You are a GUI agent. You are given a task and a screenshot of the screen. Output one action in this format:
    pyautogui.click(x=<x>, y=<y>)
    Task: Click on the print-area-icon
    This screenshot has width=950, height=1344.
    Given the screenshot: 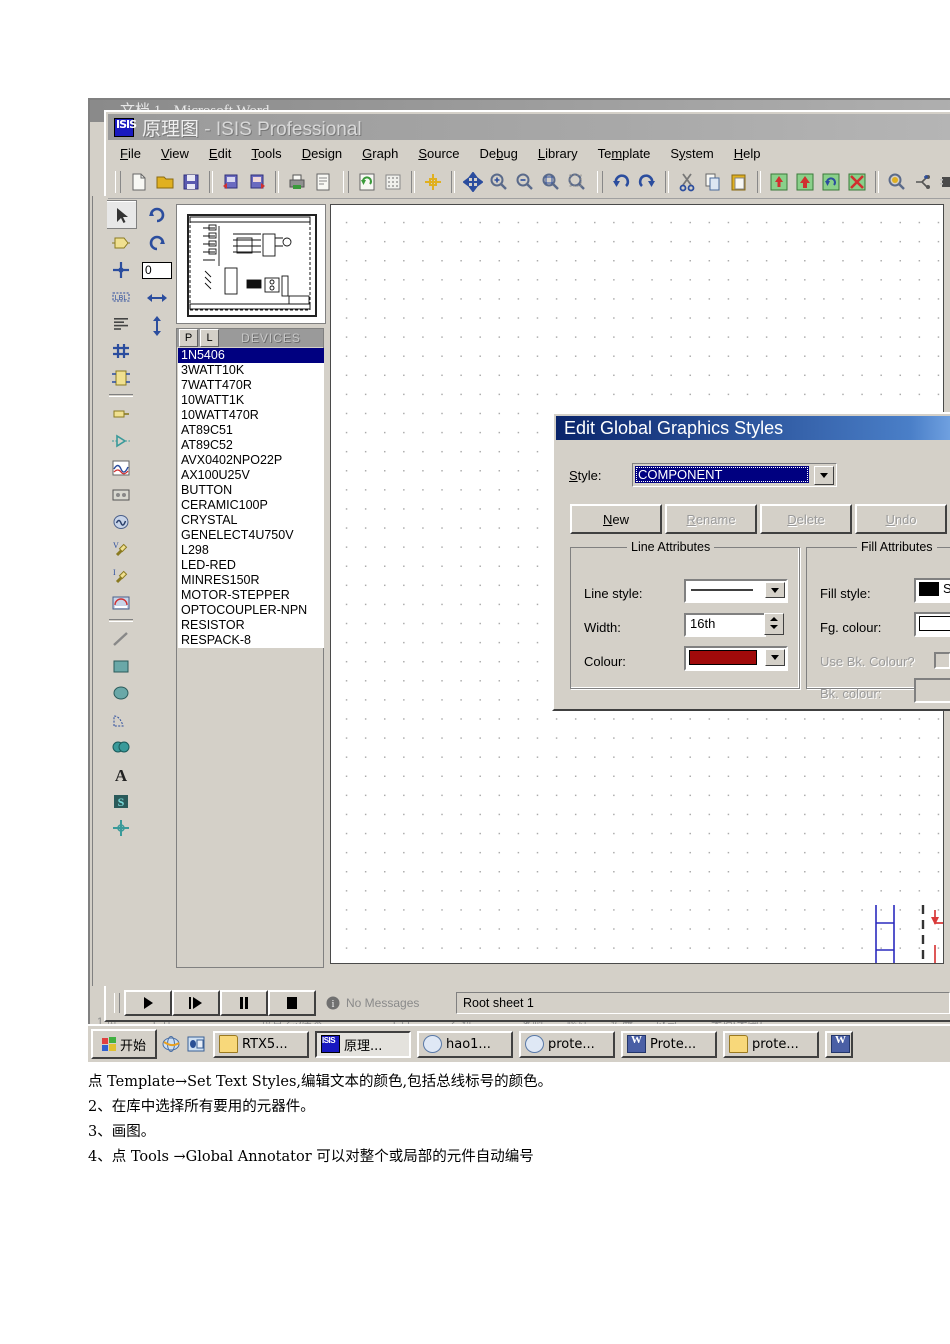 What is the action you would take?
    pyautogui.click(x=323, y=182)
    